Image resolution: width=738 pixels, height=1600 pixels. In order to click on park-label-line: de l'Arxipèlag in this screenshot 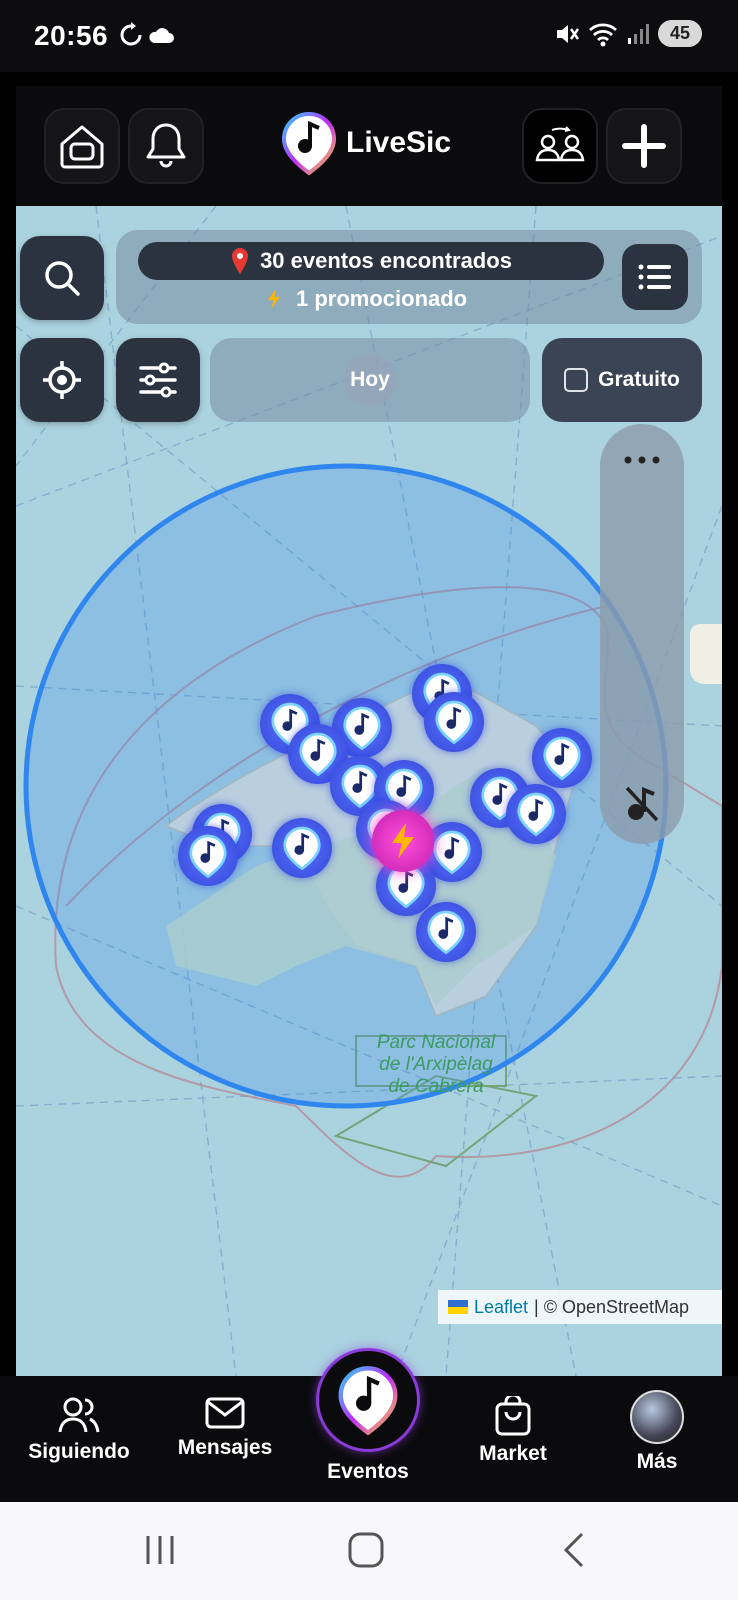, I will do `click(436, 1064)`.